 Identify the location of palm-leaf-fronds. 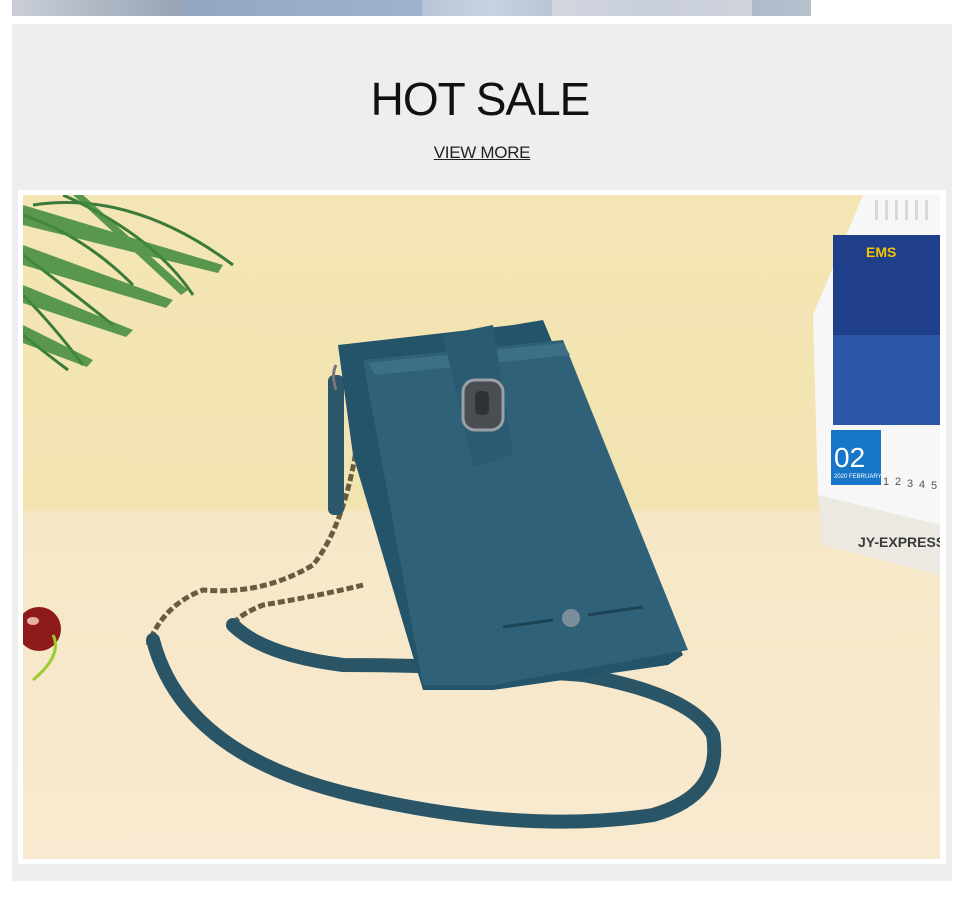
(123, 281).